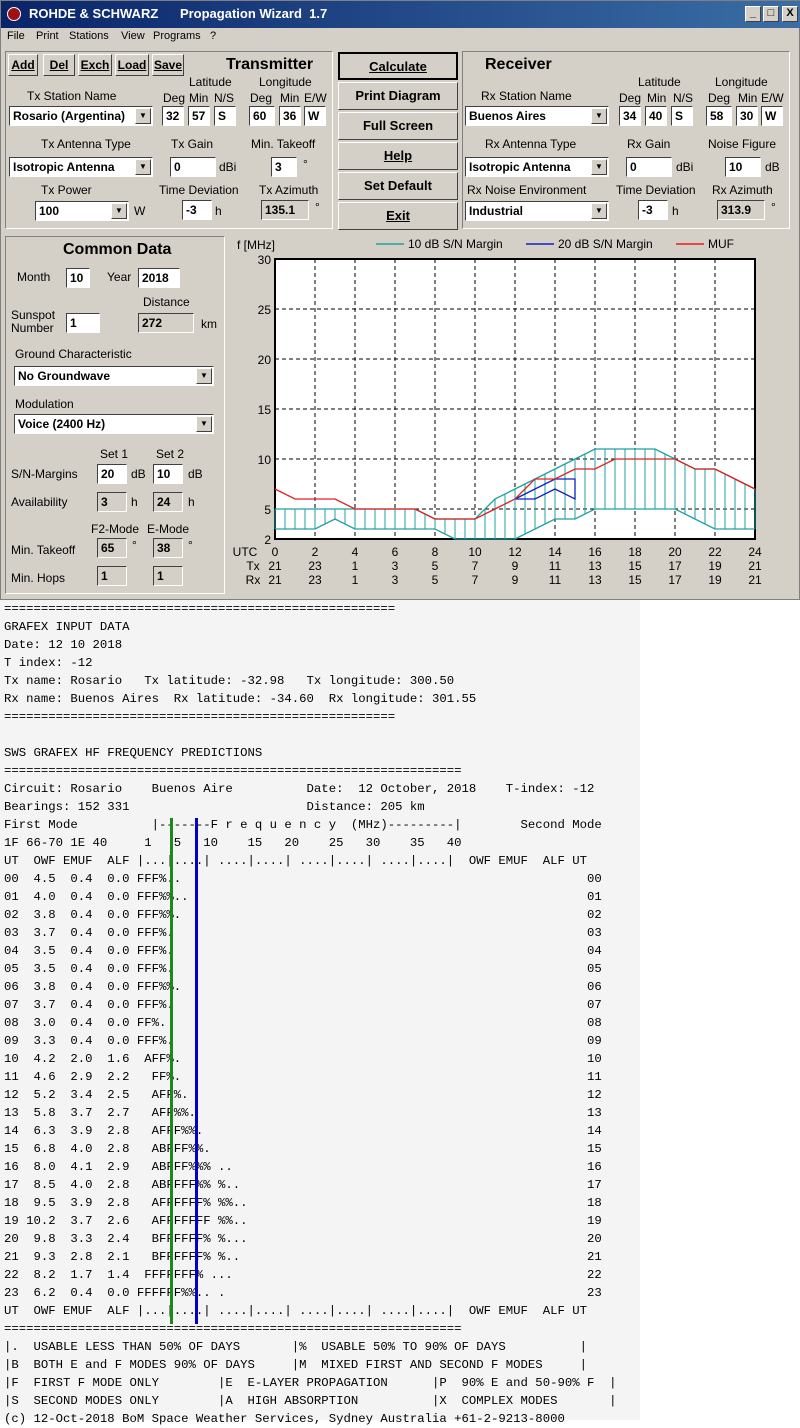 The height and width of the screenshot is (1428, 800). Describe the element at coordinates (771, 14) in the screenshot. I see `maximize-button: □` at that location.